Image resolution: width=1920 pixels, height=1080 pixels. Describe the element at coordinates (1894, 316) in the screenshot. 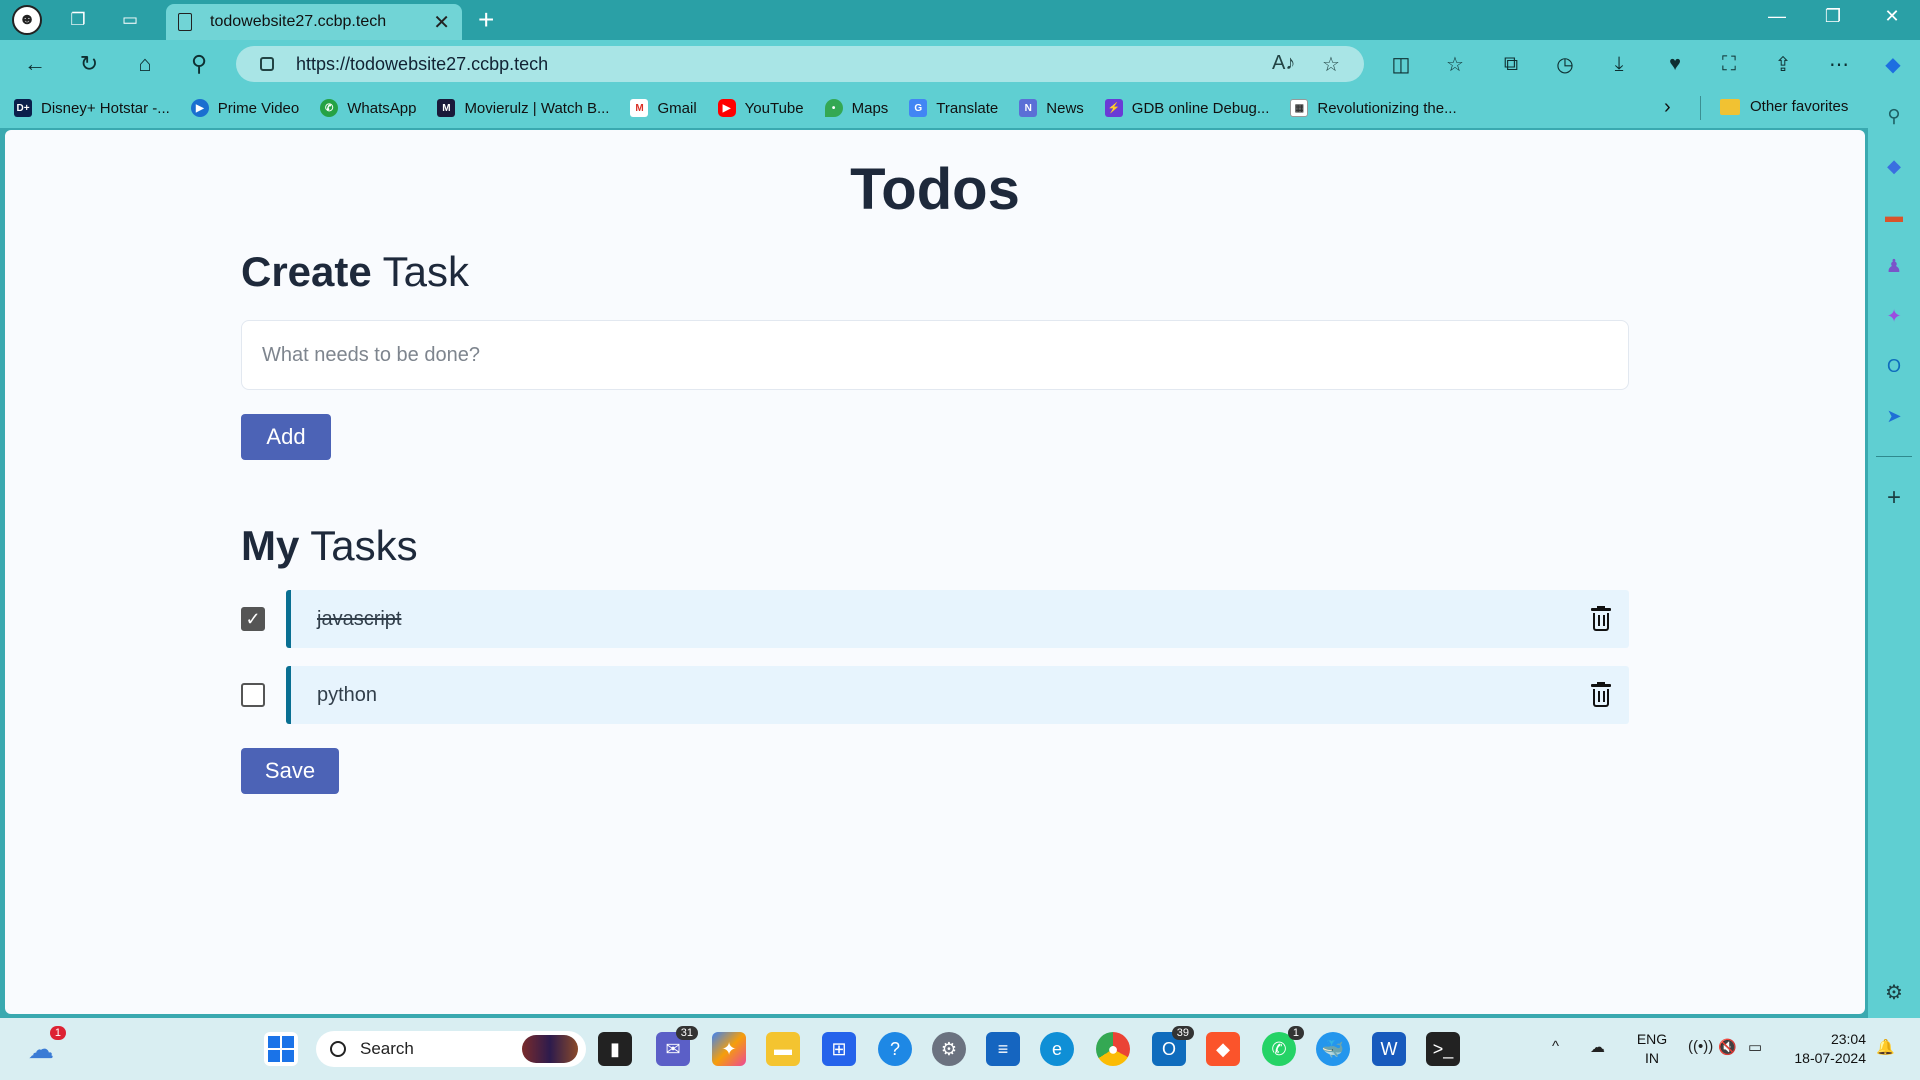

I see `copilot-sidebar-icon: ✦` at that location.